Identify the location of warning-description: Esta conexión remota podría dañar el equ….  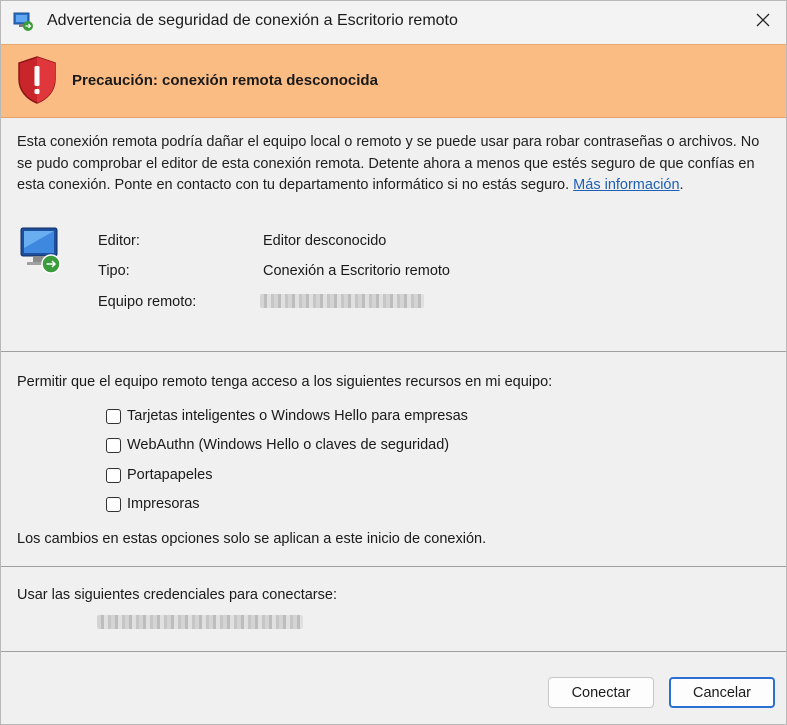
(392, 164).